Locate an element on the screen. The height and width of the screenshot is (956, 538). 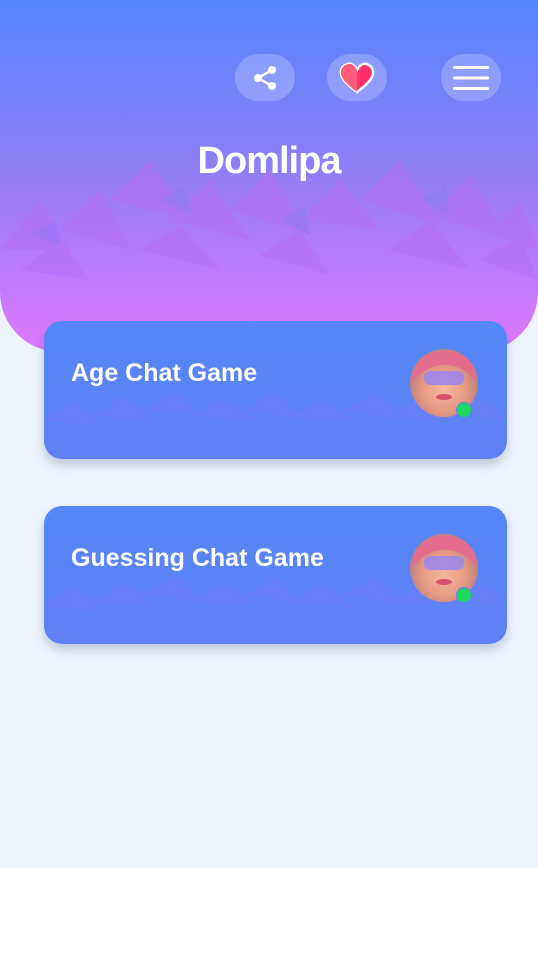
share-button is located at coordinates (265, 77).